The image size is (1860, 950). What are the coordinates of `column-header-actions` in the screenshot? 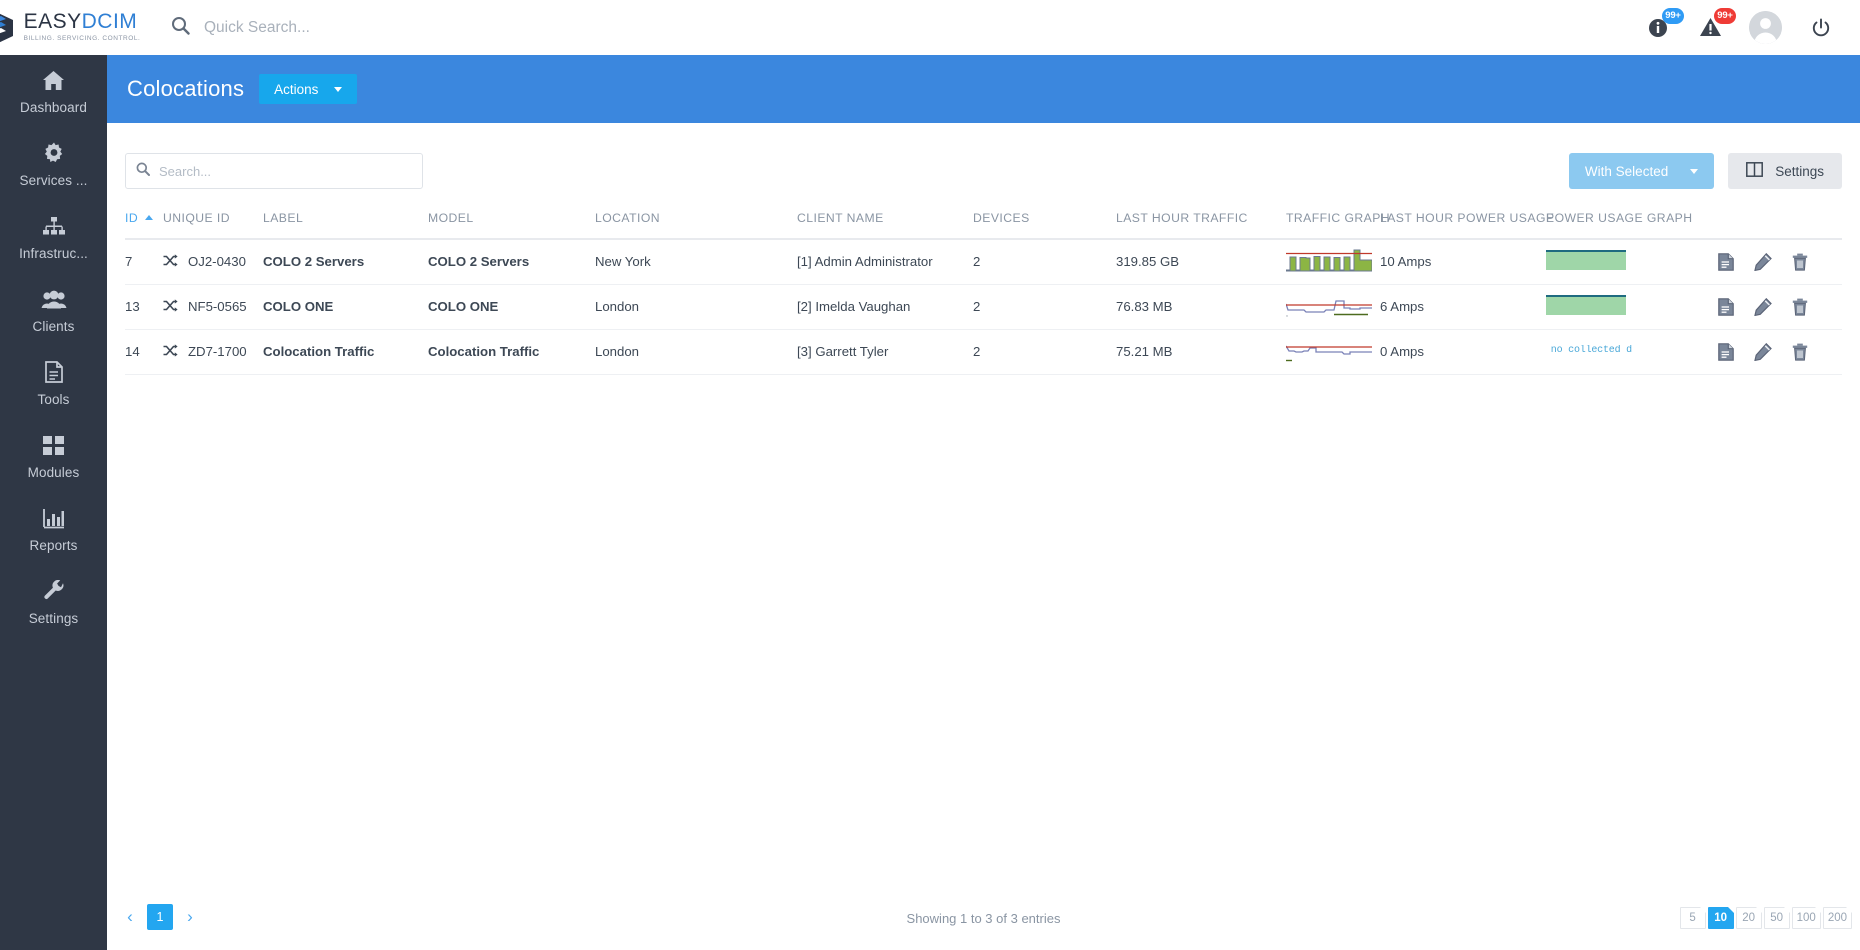 It's located at (1780, 225).